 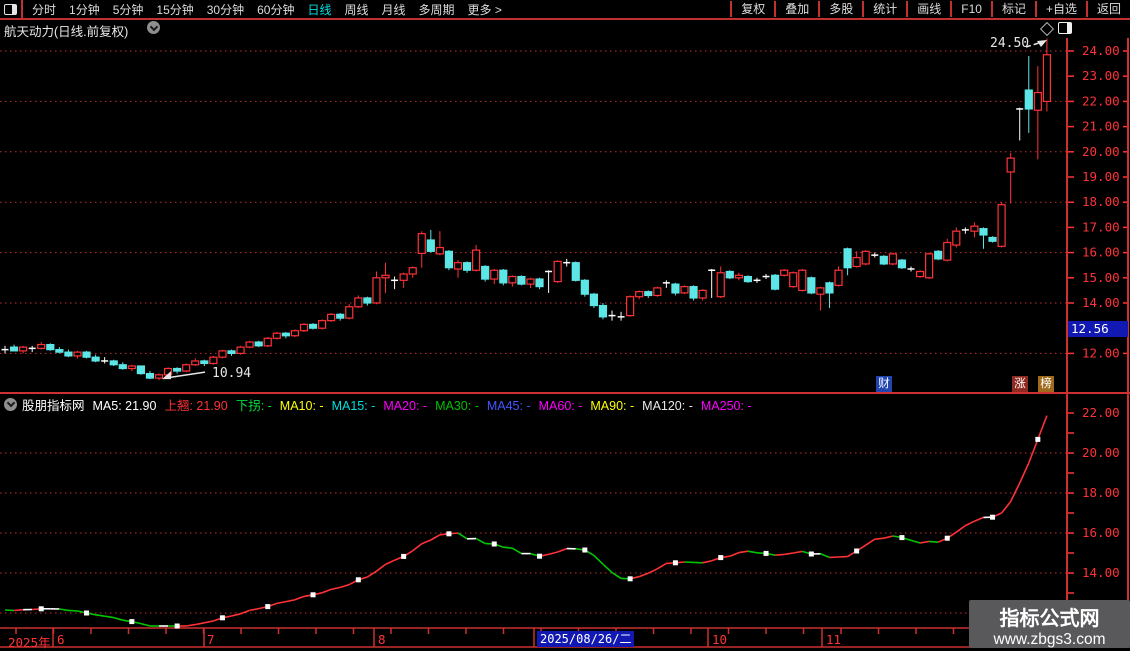 I want to click on indicator-item-1: 上翘: 21.90, so click(x=195, y=406).